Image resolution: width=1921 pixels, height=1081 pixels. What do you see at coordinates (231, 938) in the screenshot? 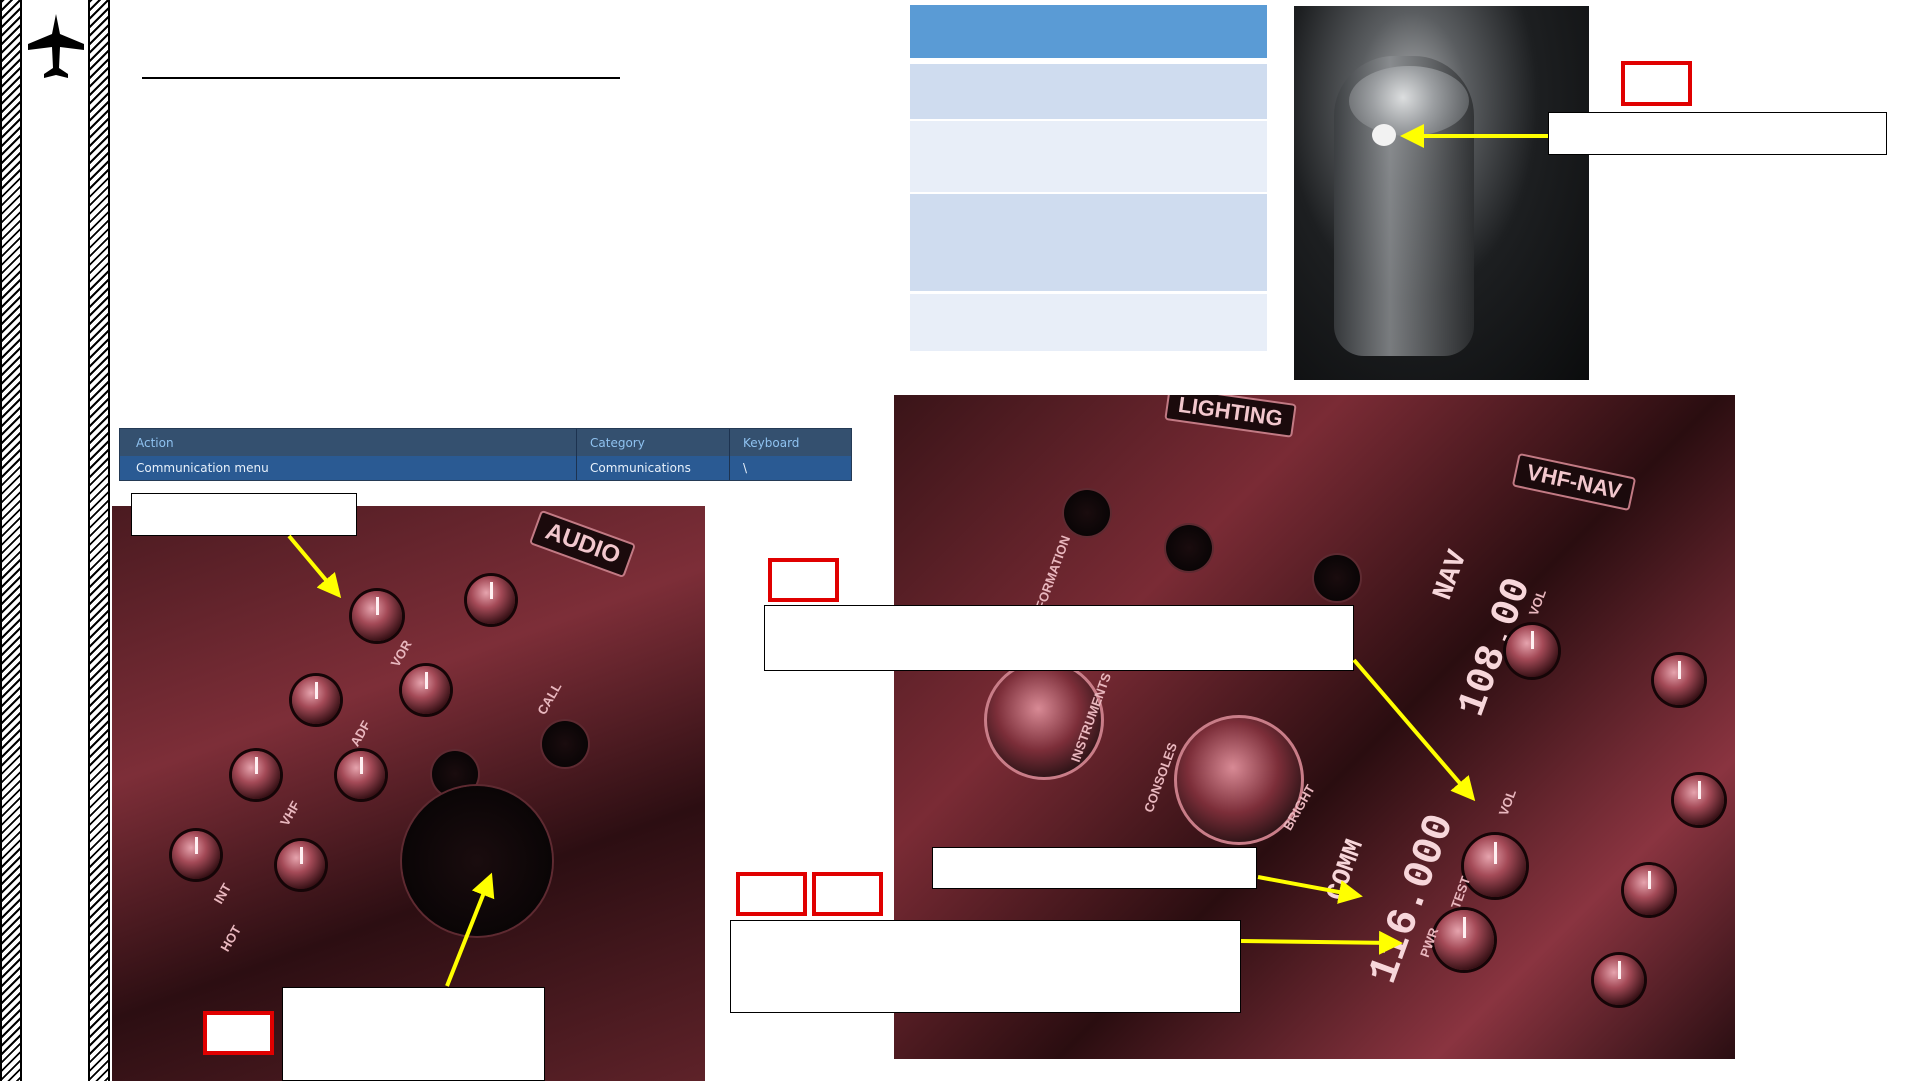
I see `hot-label: HOT` at bounding box center [231, 938].